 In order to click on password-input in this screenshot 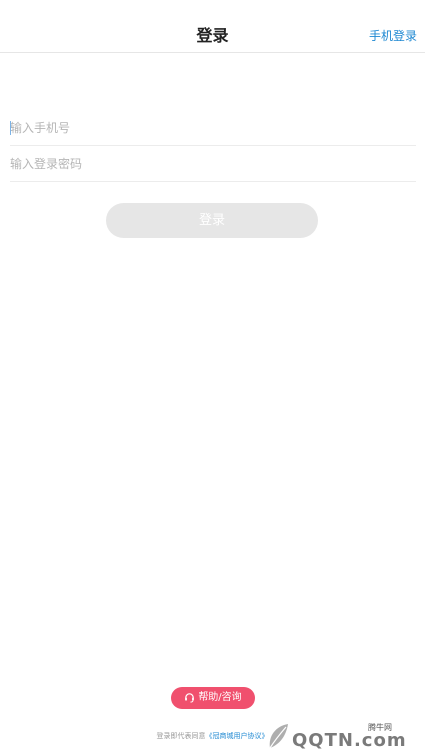, I will do `click(213, 164)`.